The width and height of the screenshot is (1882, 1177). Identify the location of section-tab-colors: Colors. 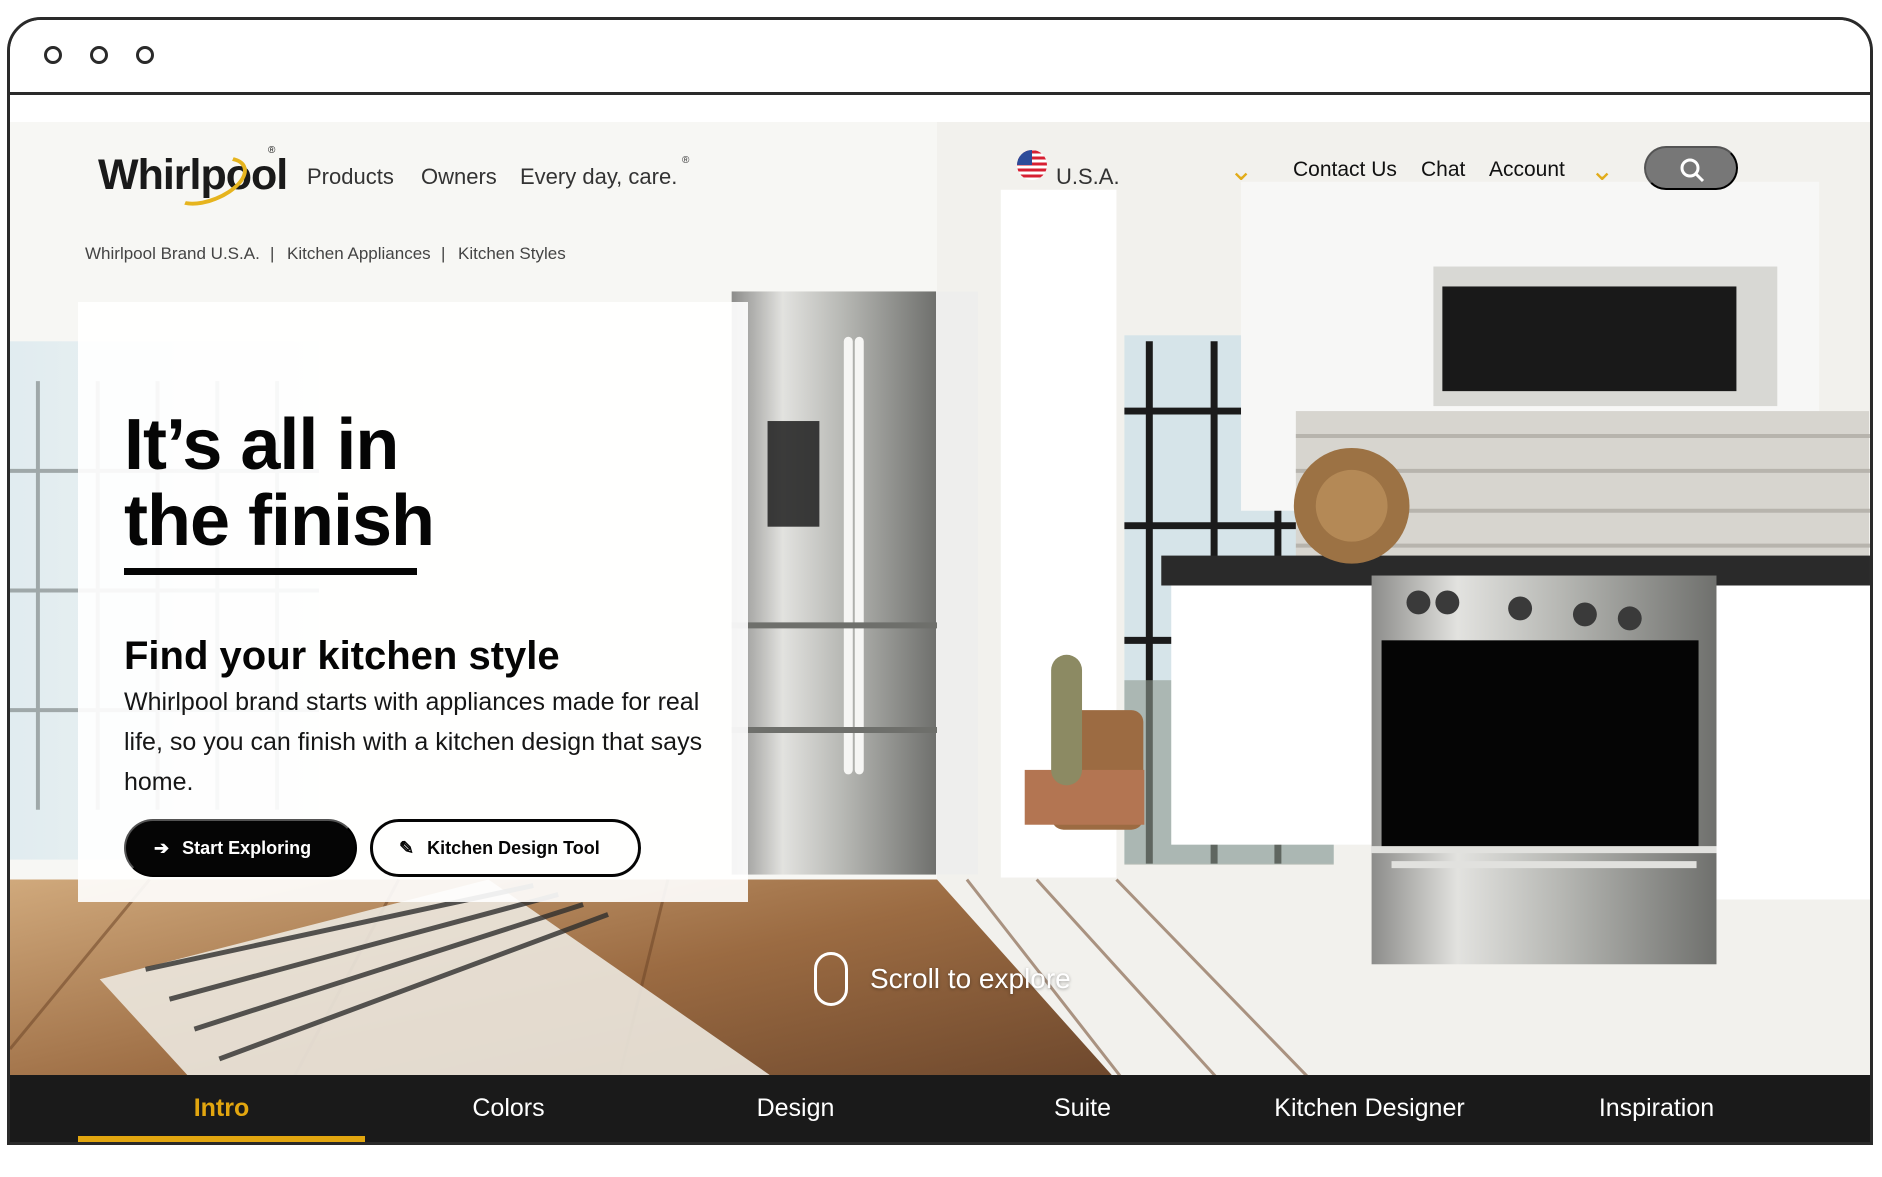
(508, 1108).